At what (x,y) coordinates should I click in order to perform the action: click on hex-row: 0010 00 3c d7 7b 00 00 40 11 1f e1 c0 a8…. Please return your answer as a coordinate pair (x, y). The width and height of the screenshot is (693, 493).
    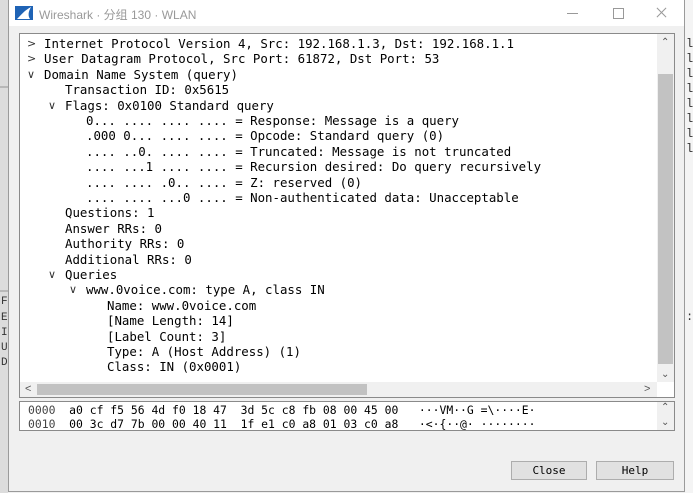
    Looking at the image, I should click on (282, 424).